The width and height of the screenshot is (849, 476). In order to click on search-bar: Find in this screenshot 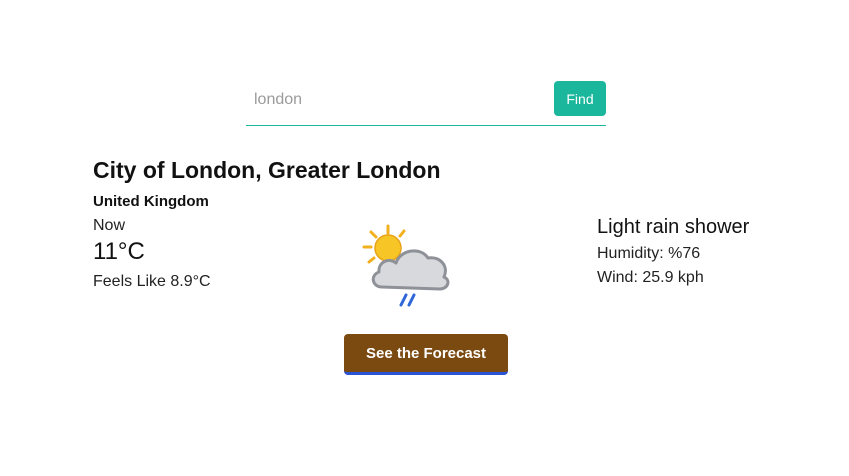, I will do `click(426, 103)`.